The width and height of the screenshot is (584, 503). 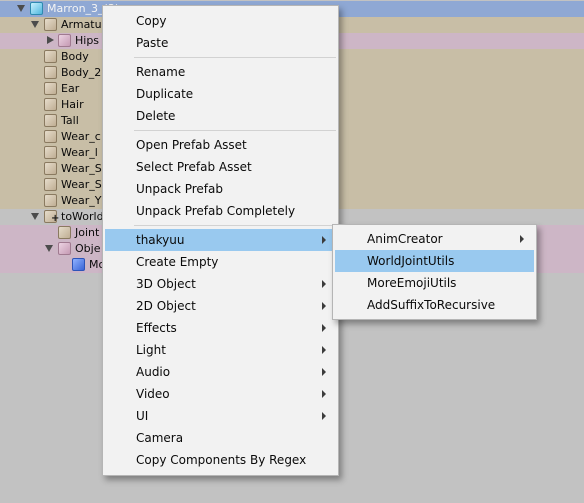 I want to click on menu-item-label: 3D Object, so click(x=166, y=284).